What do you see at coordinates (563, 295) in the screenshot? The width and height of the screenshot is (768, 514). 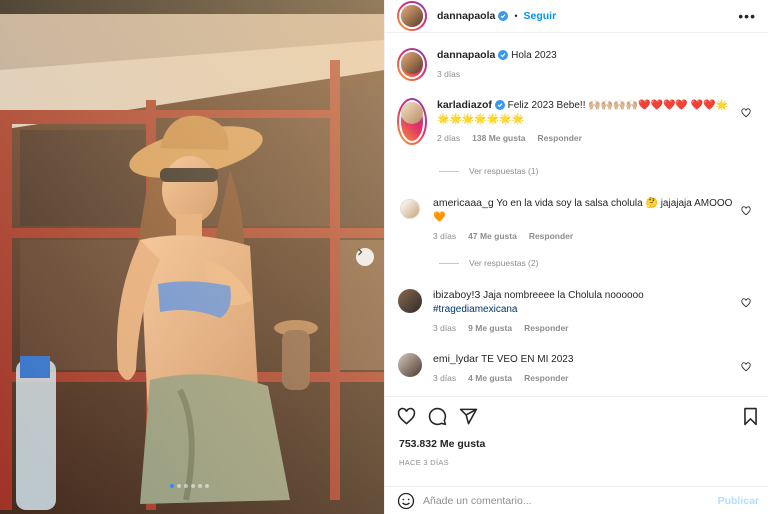 I see `comment-text: Jaja nombreeee la Cholula noooooo` at bounding box center [563, 295].